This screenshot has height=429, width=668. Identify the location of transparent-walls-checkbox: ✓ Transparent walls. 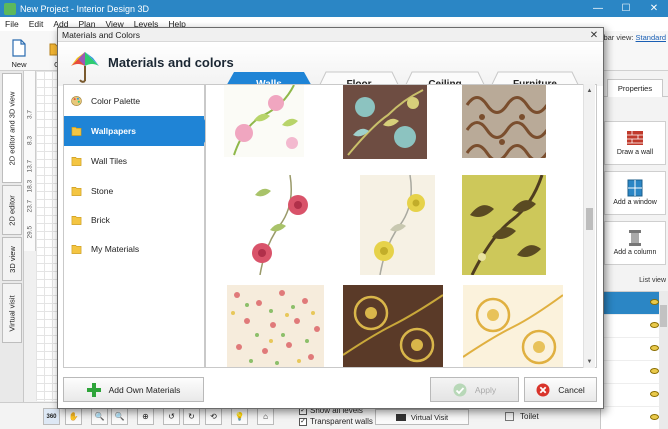
(336, 421).